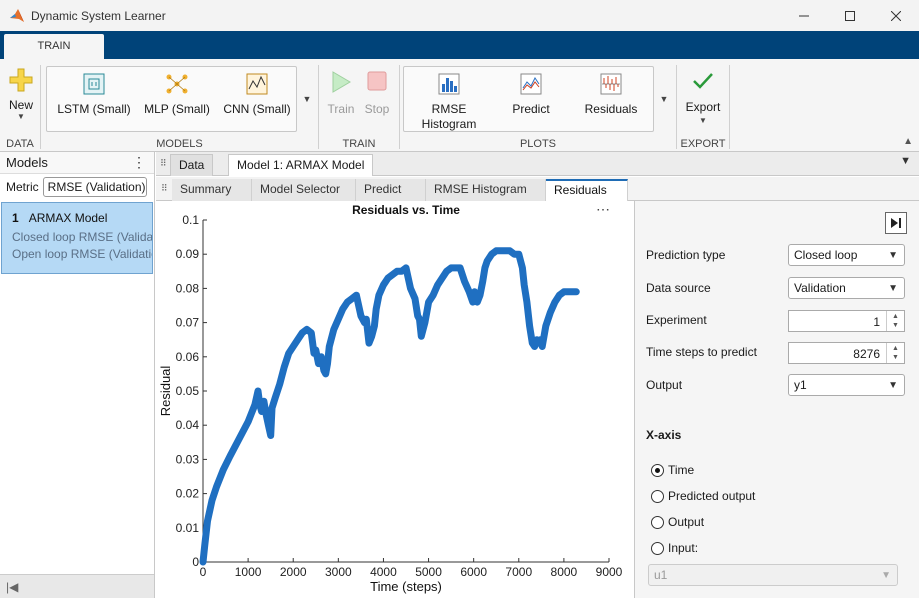 This screenshot has height=598, width=919. What do you see at coordinates (486, 190) in the screenshot?
I see `tab-rmse-histogram: RMSE Histogram` at bounding box center [486, 190].